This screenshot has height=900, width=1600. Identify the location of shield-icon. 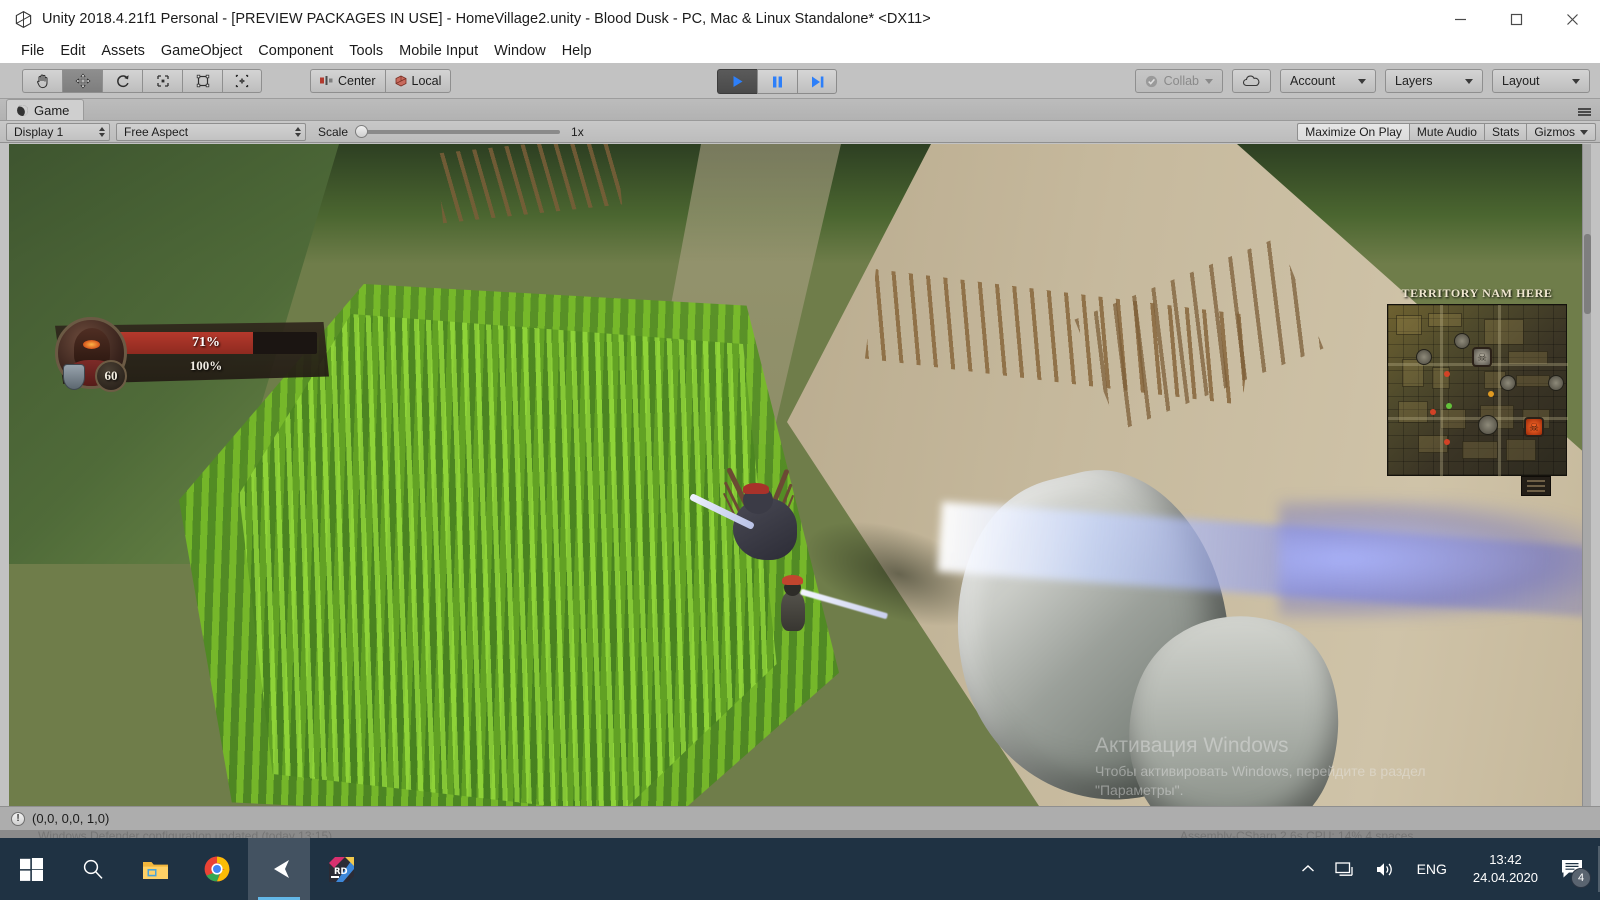
(74, 377).